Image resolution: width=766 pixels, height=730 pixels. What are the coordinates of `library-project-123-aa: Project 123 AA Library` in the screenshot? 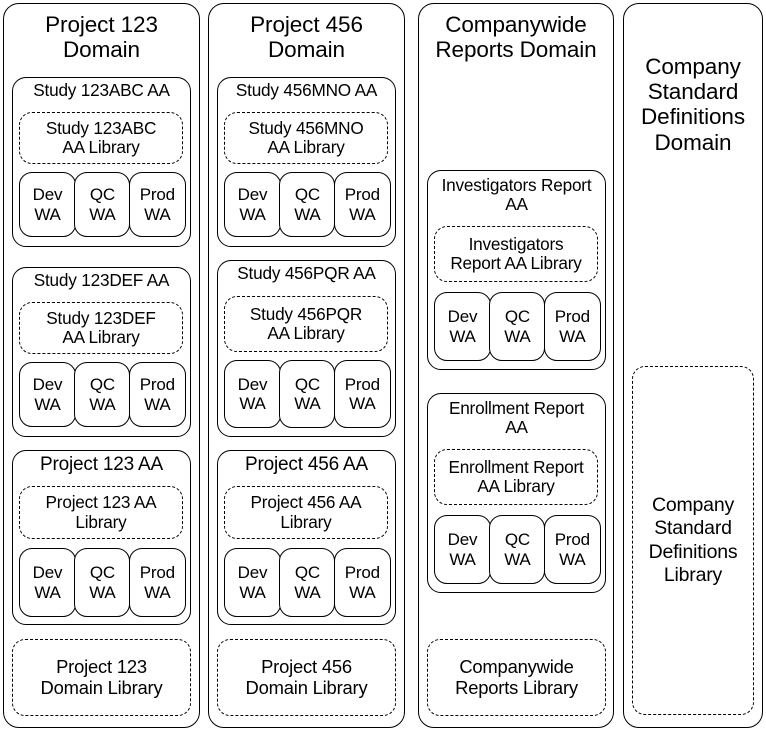 It's located at (101, 512).